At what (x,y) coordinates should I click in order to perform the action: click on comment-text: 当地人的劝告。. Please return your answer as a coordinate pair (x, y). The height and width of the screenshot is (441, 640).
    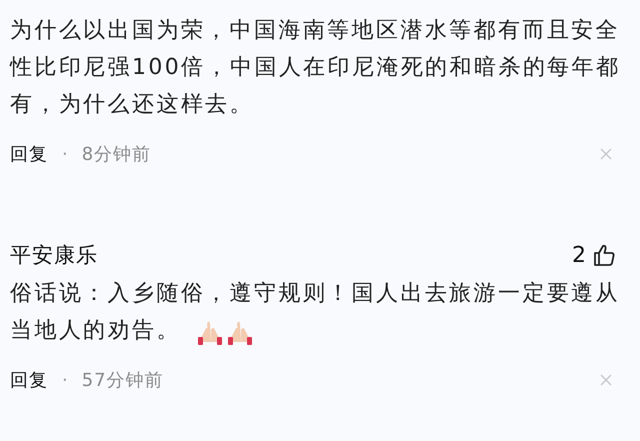
    Looking at the image, I should click on (95, 331).